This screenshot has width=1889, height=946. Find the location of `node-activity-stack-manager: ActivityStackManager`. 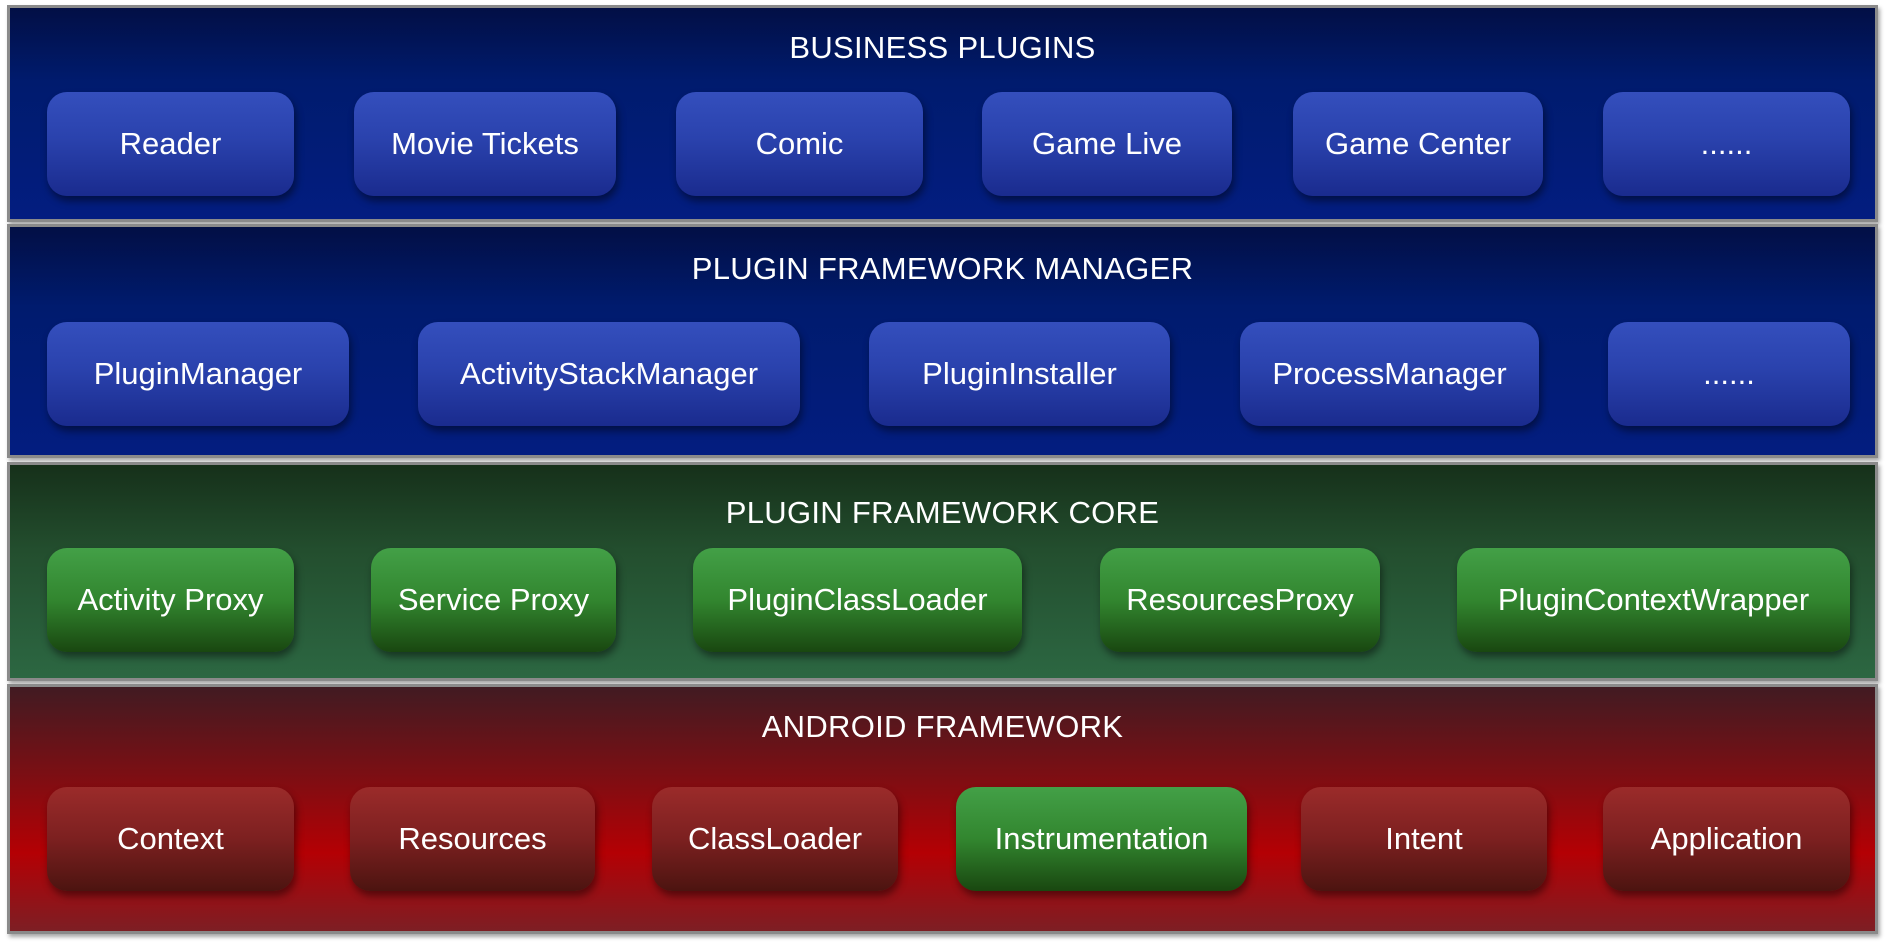

node-activity-stack-manager: ActivityStackManager is located at coordinates (609, 374).